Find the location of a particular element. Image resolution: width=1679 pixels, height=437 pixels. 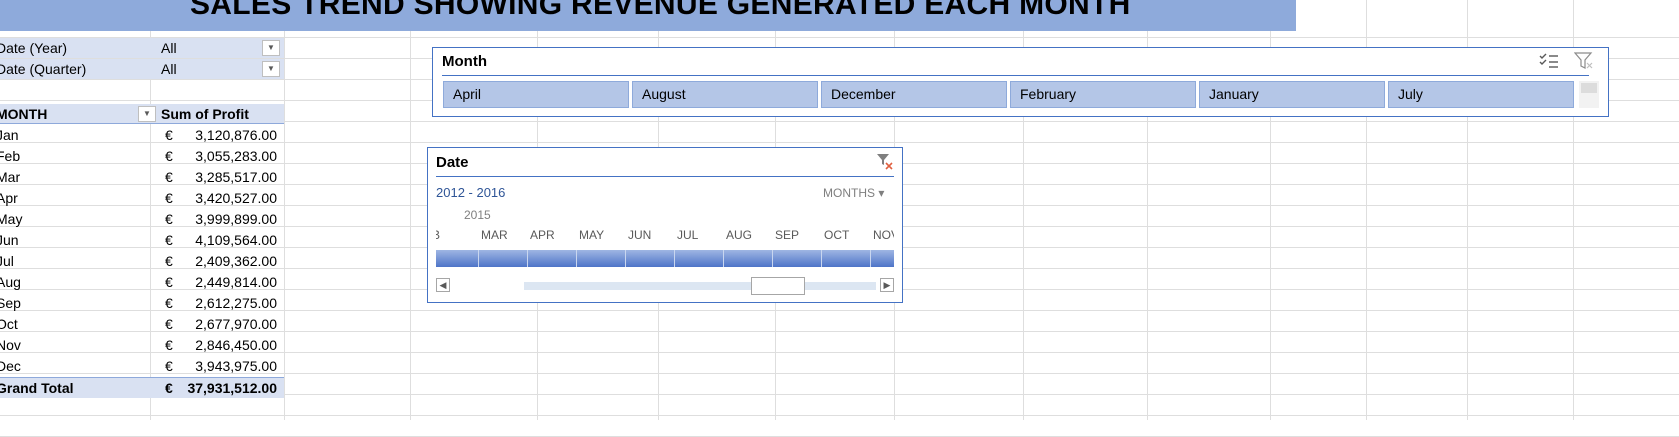

pivot-header: MONTH ▼ Sum of Profit is located at coordinates (142, 114).